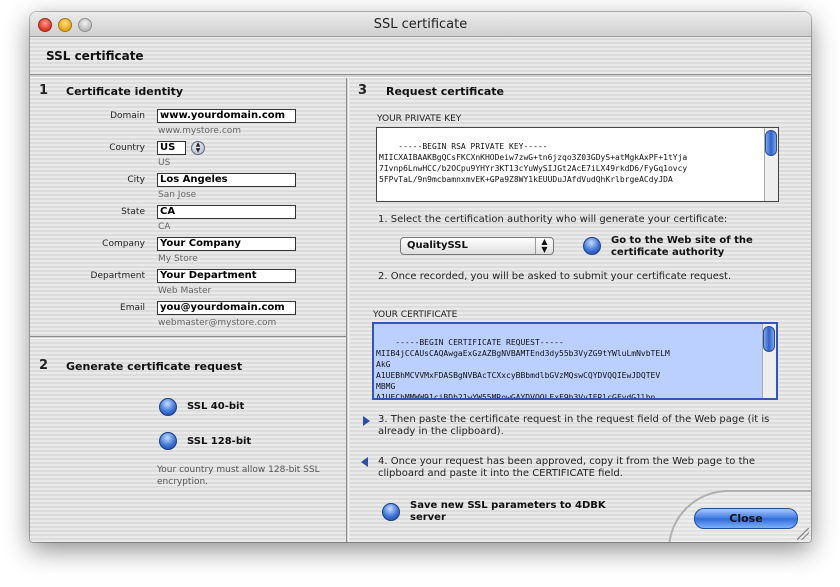 Image resolution: width=840 pixels, height=587 pixels. What do you see at coordinates (154, 366) in the screenshot?
I see `section2-title: Generate certificate request` at bounding box center [154, 366].